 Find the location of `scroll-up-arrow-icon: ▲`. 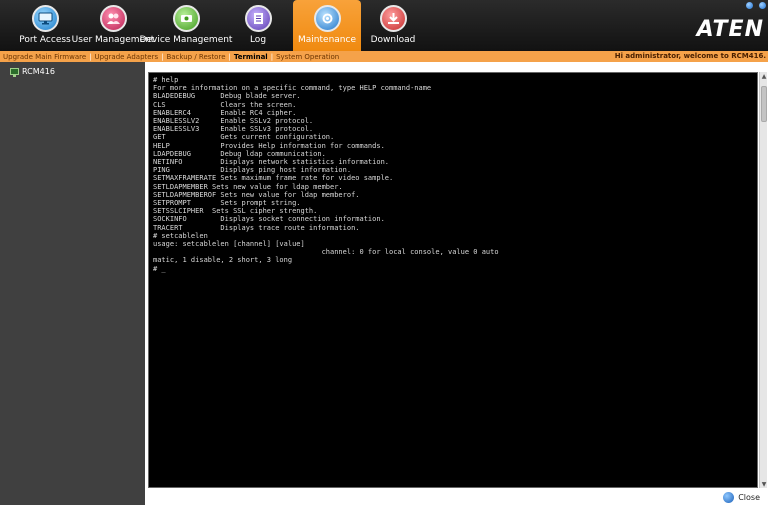

scroll-up-arrow-icon: ▲ is located at coordinates (764, 76).